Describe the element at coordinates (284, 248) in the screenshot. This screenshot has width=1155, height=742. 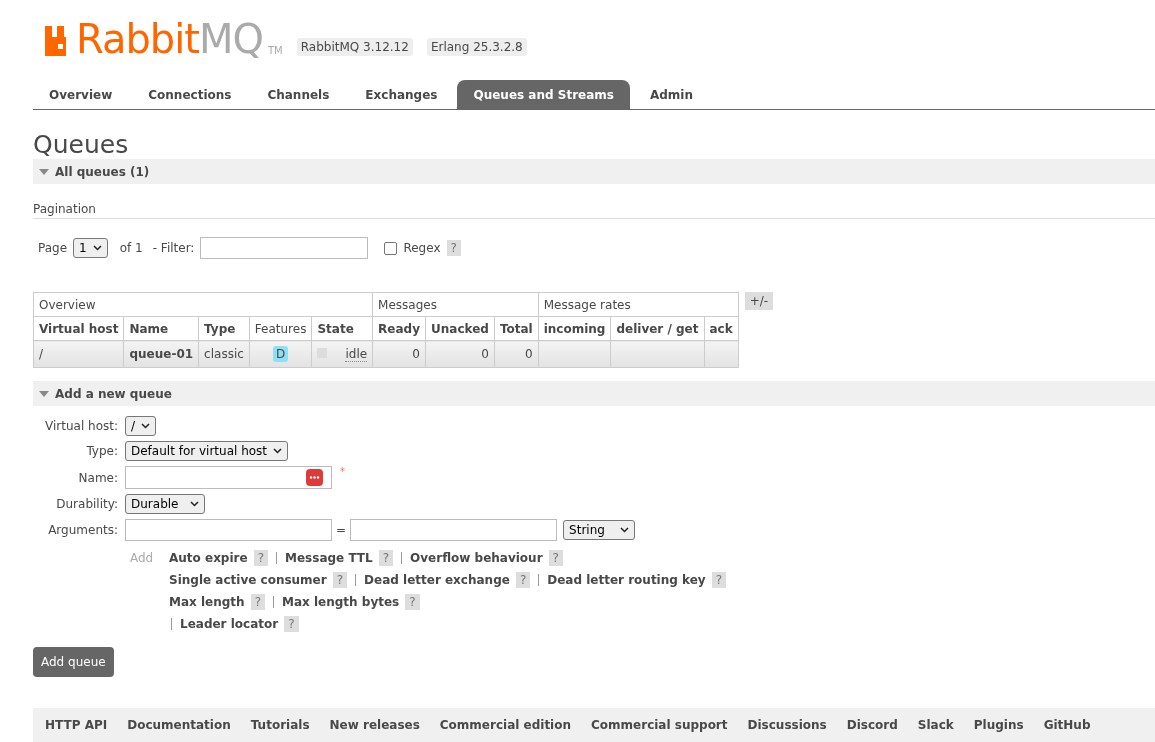
I see `filter-field` at that location.